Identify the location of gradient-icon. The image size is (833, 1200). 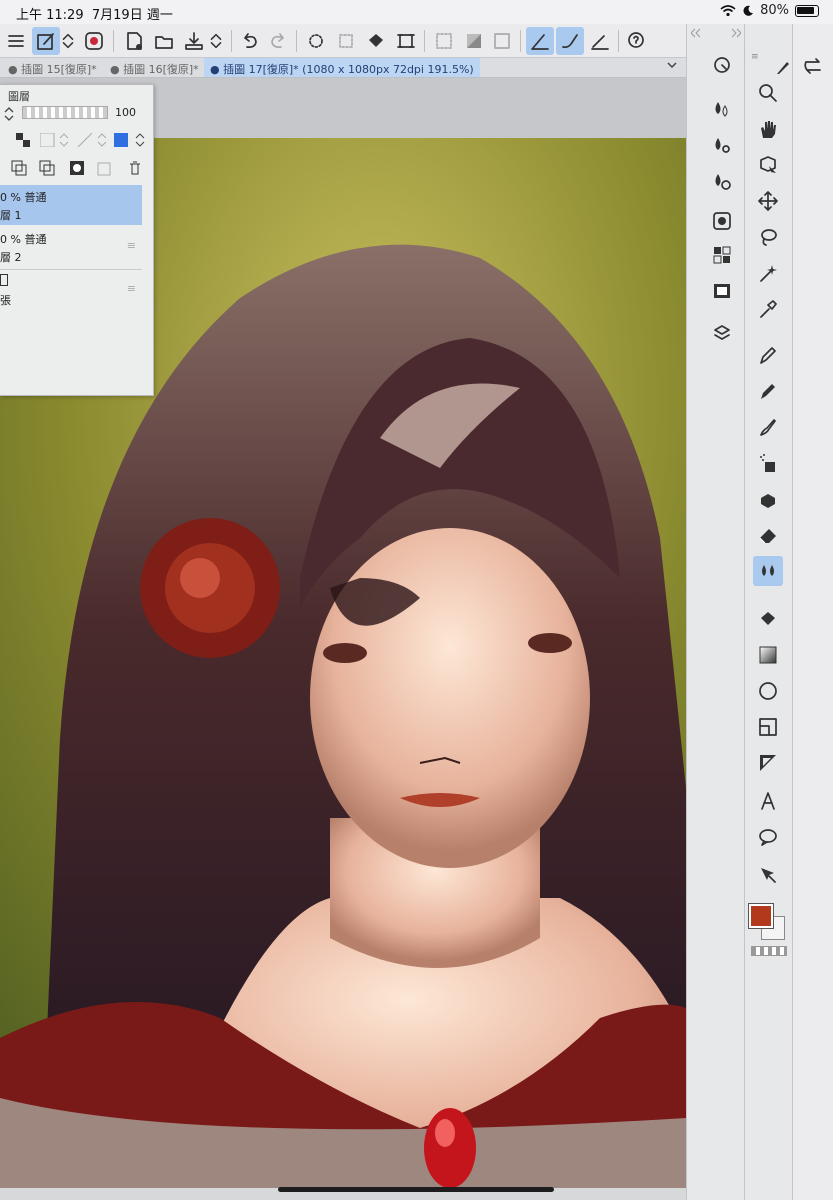
(768, 655).